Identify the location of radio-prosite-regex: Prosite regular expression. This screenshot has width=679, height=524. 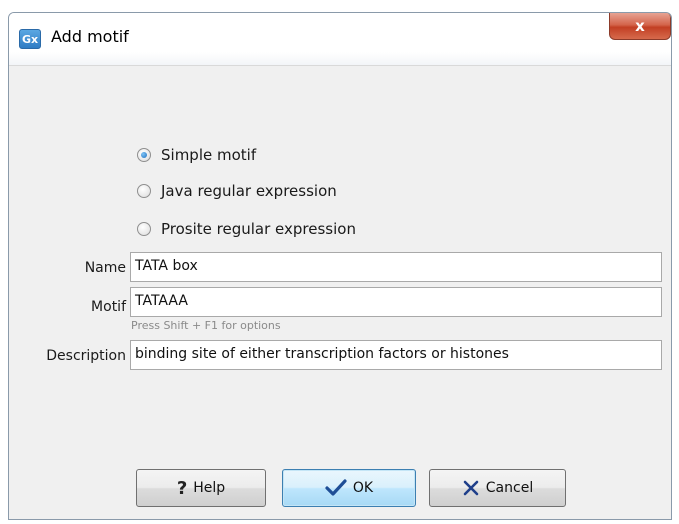
(246, 229).